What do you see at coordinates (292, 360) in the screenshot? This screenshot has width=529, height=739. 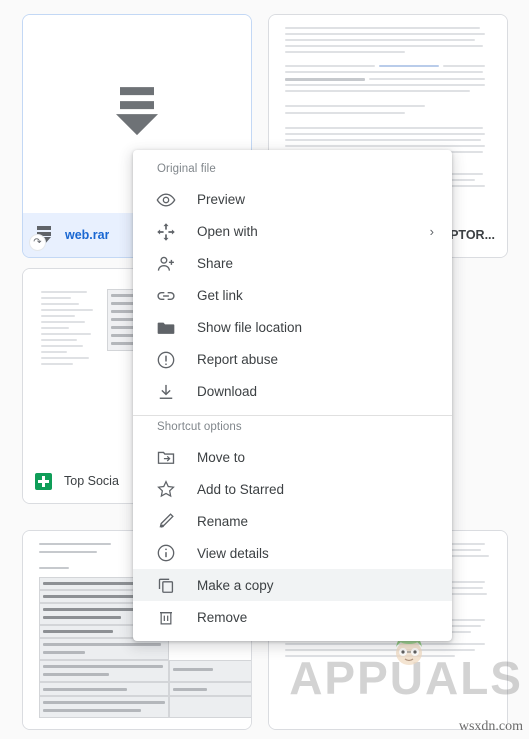 I see `menu-item-report-abuse: Report abuse` at bounding box center [292, 360].